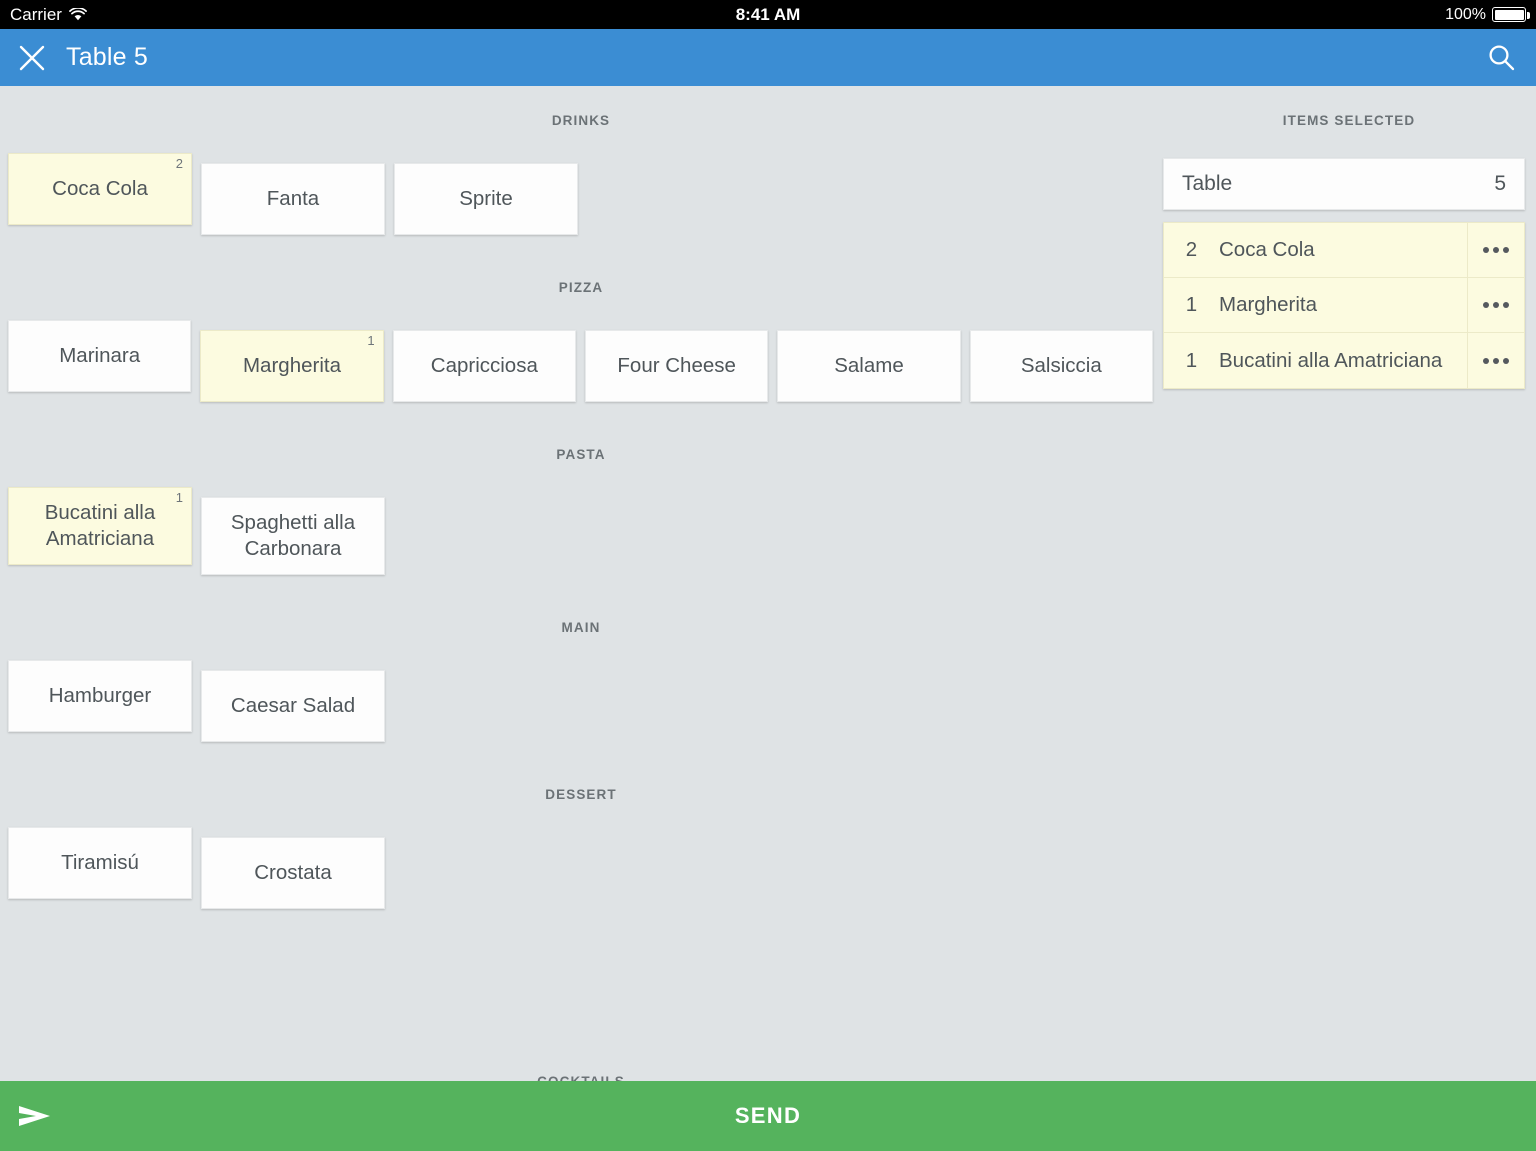 The image size is (1536, 1151). I want to click on tile-row-main: Hamburger Caesar Salad, so click(581, 701).